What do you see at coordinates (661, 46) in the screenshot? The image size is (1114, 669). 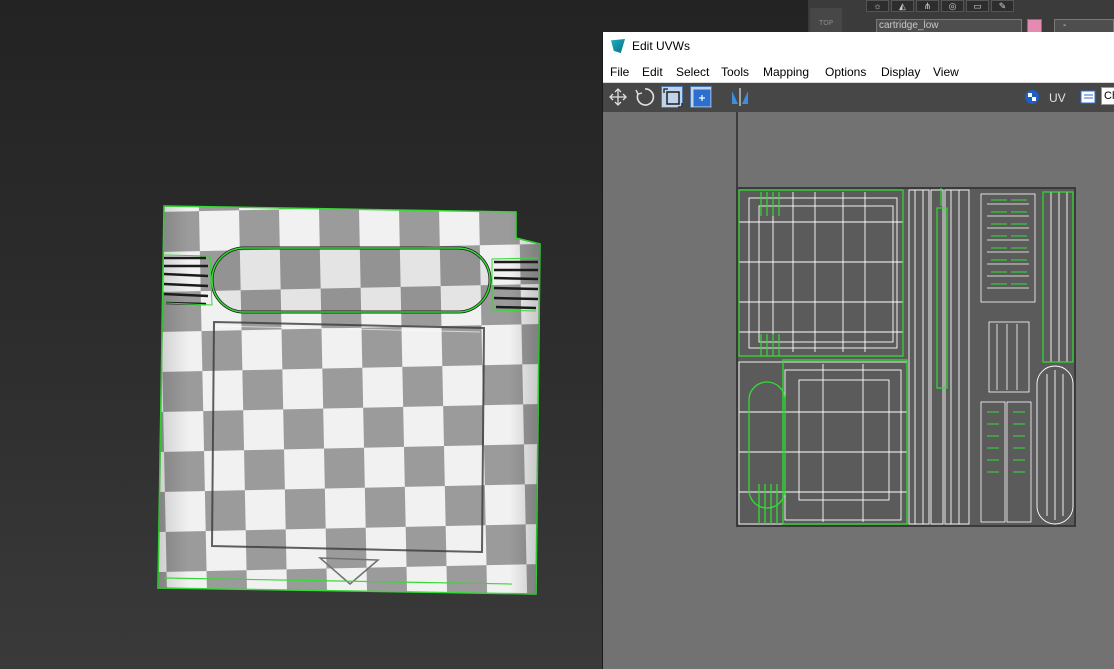 I see `window-title: Edit UVWs` at bounding box center [661, 46].